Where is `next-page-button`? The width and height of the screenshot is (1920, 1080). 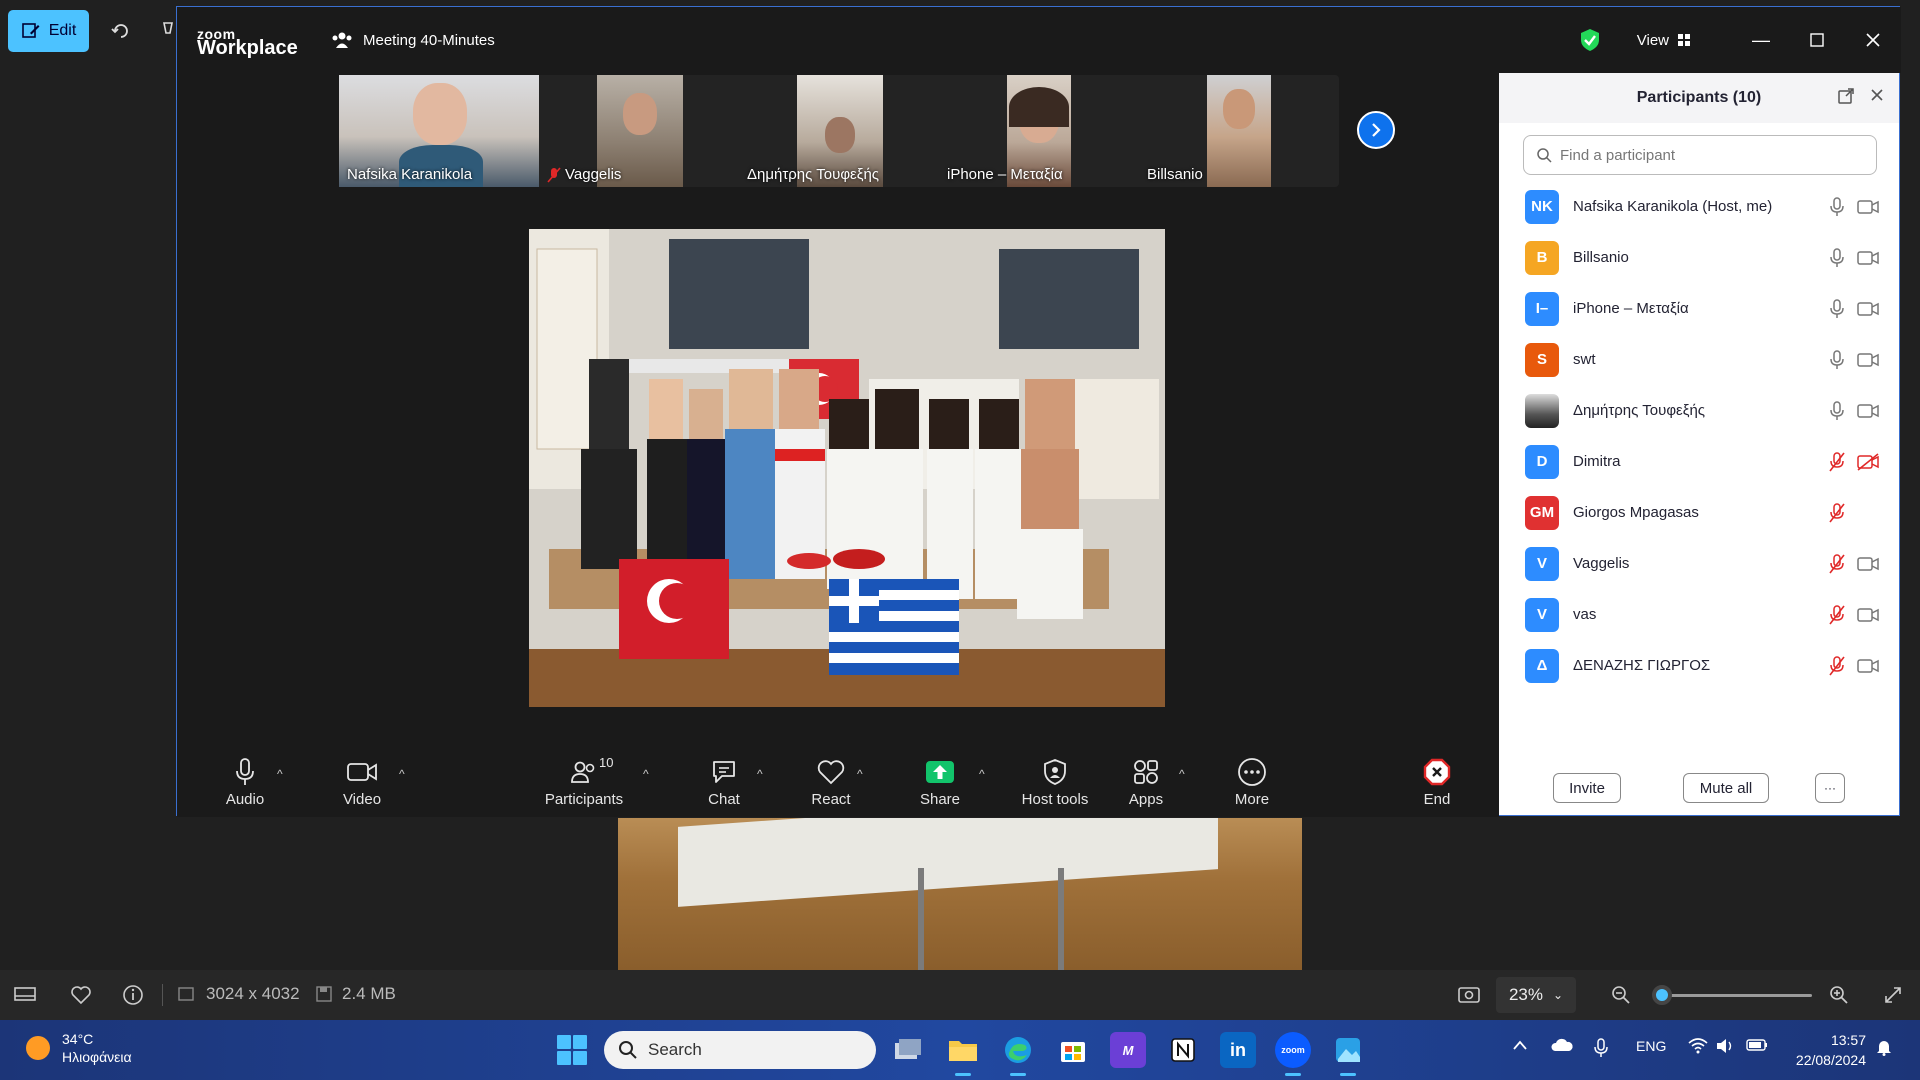 next-page-button is located at coordinates (1376, 130).